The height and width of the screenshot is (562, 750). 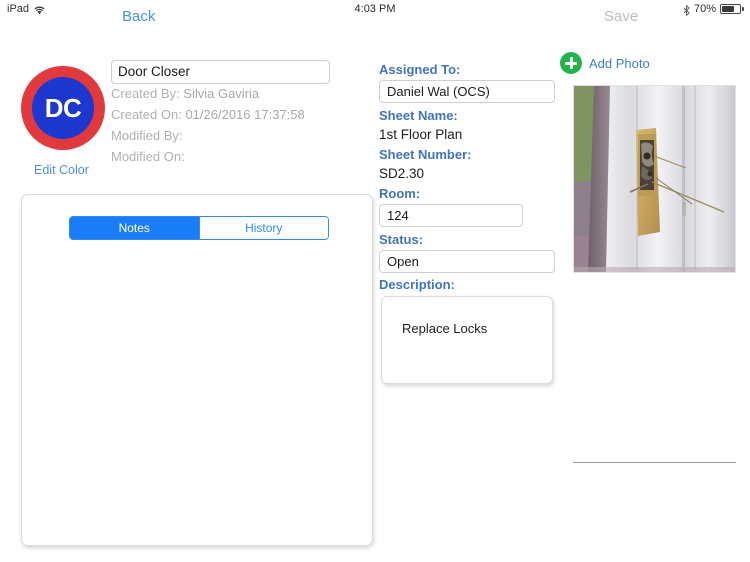 I want to click on description-label: Description:, so click(x=417, y=284).